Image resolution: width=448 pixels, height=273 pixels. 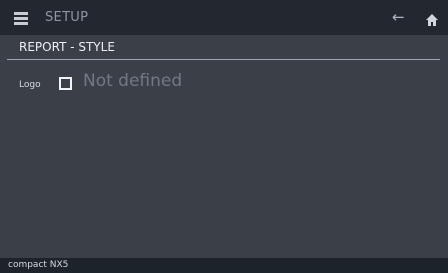 What do you see at coordinates (30, 85) in the screenshot?
I see `logo-label: Logo` at bounding box center [30, 85].